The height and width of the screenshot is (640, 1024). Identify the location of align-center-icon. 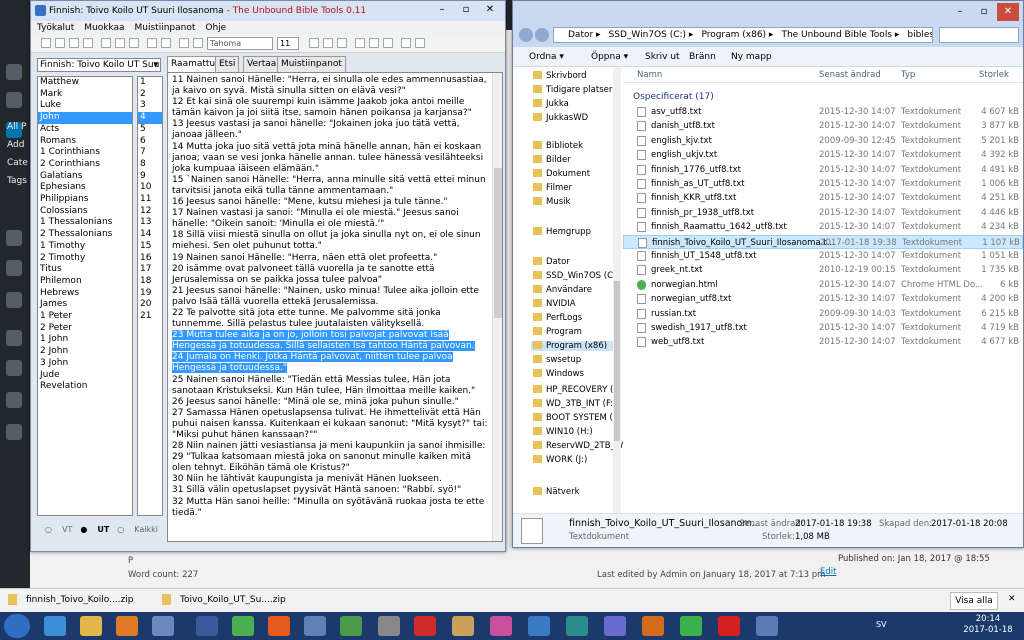
(374, 43).